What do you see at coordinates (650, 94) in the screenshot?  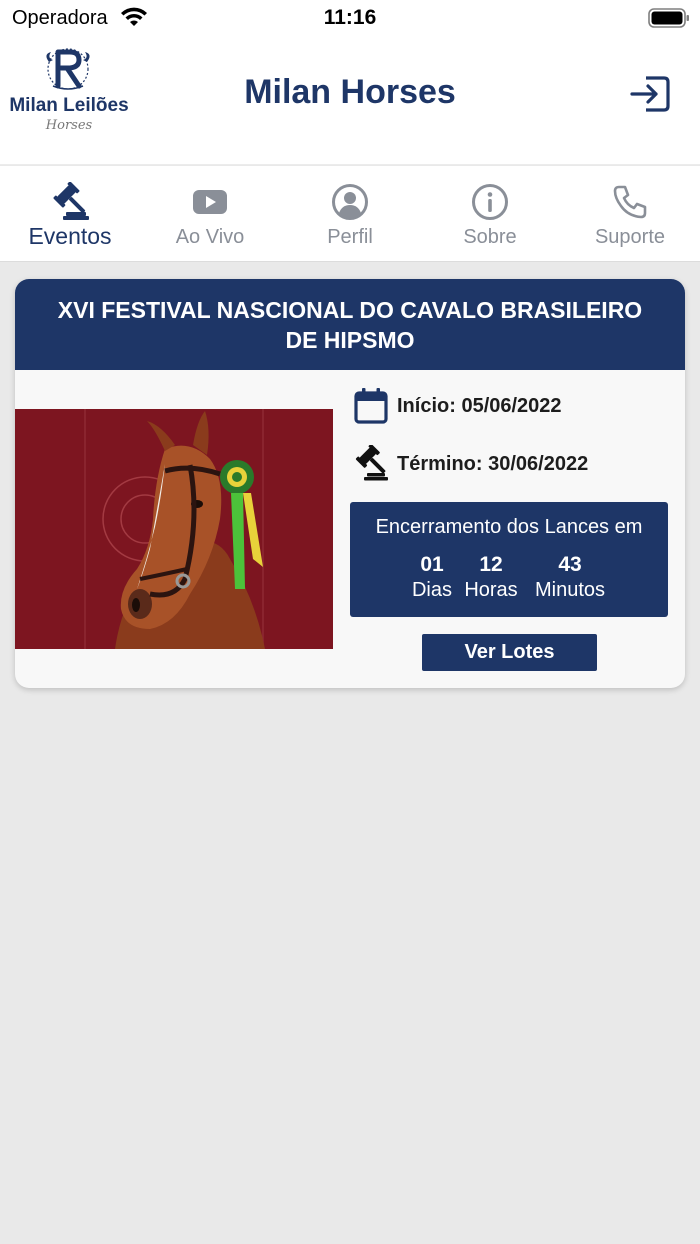 I see `sign-in-icon` at bounding box center [650, 94].